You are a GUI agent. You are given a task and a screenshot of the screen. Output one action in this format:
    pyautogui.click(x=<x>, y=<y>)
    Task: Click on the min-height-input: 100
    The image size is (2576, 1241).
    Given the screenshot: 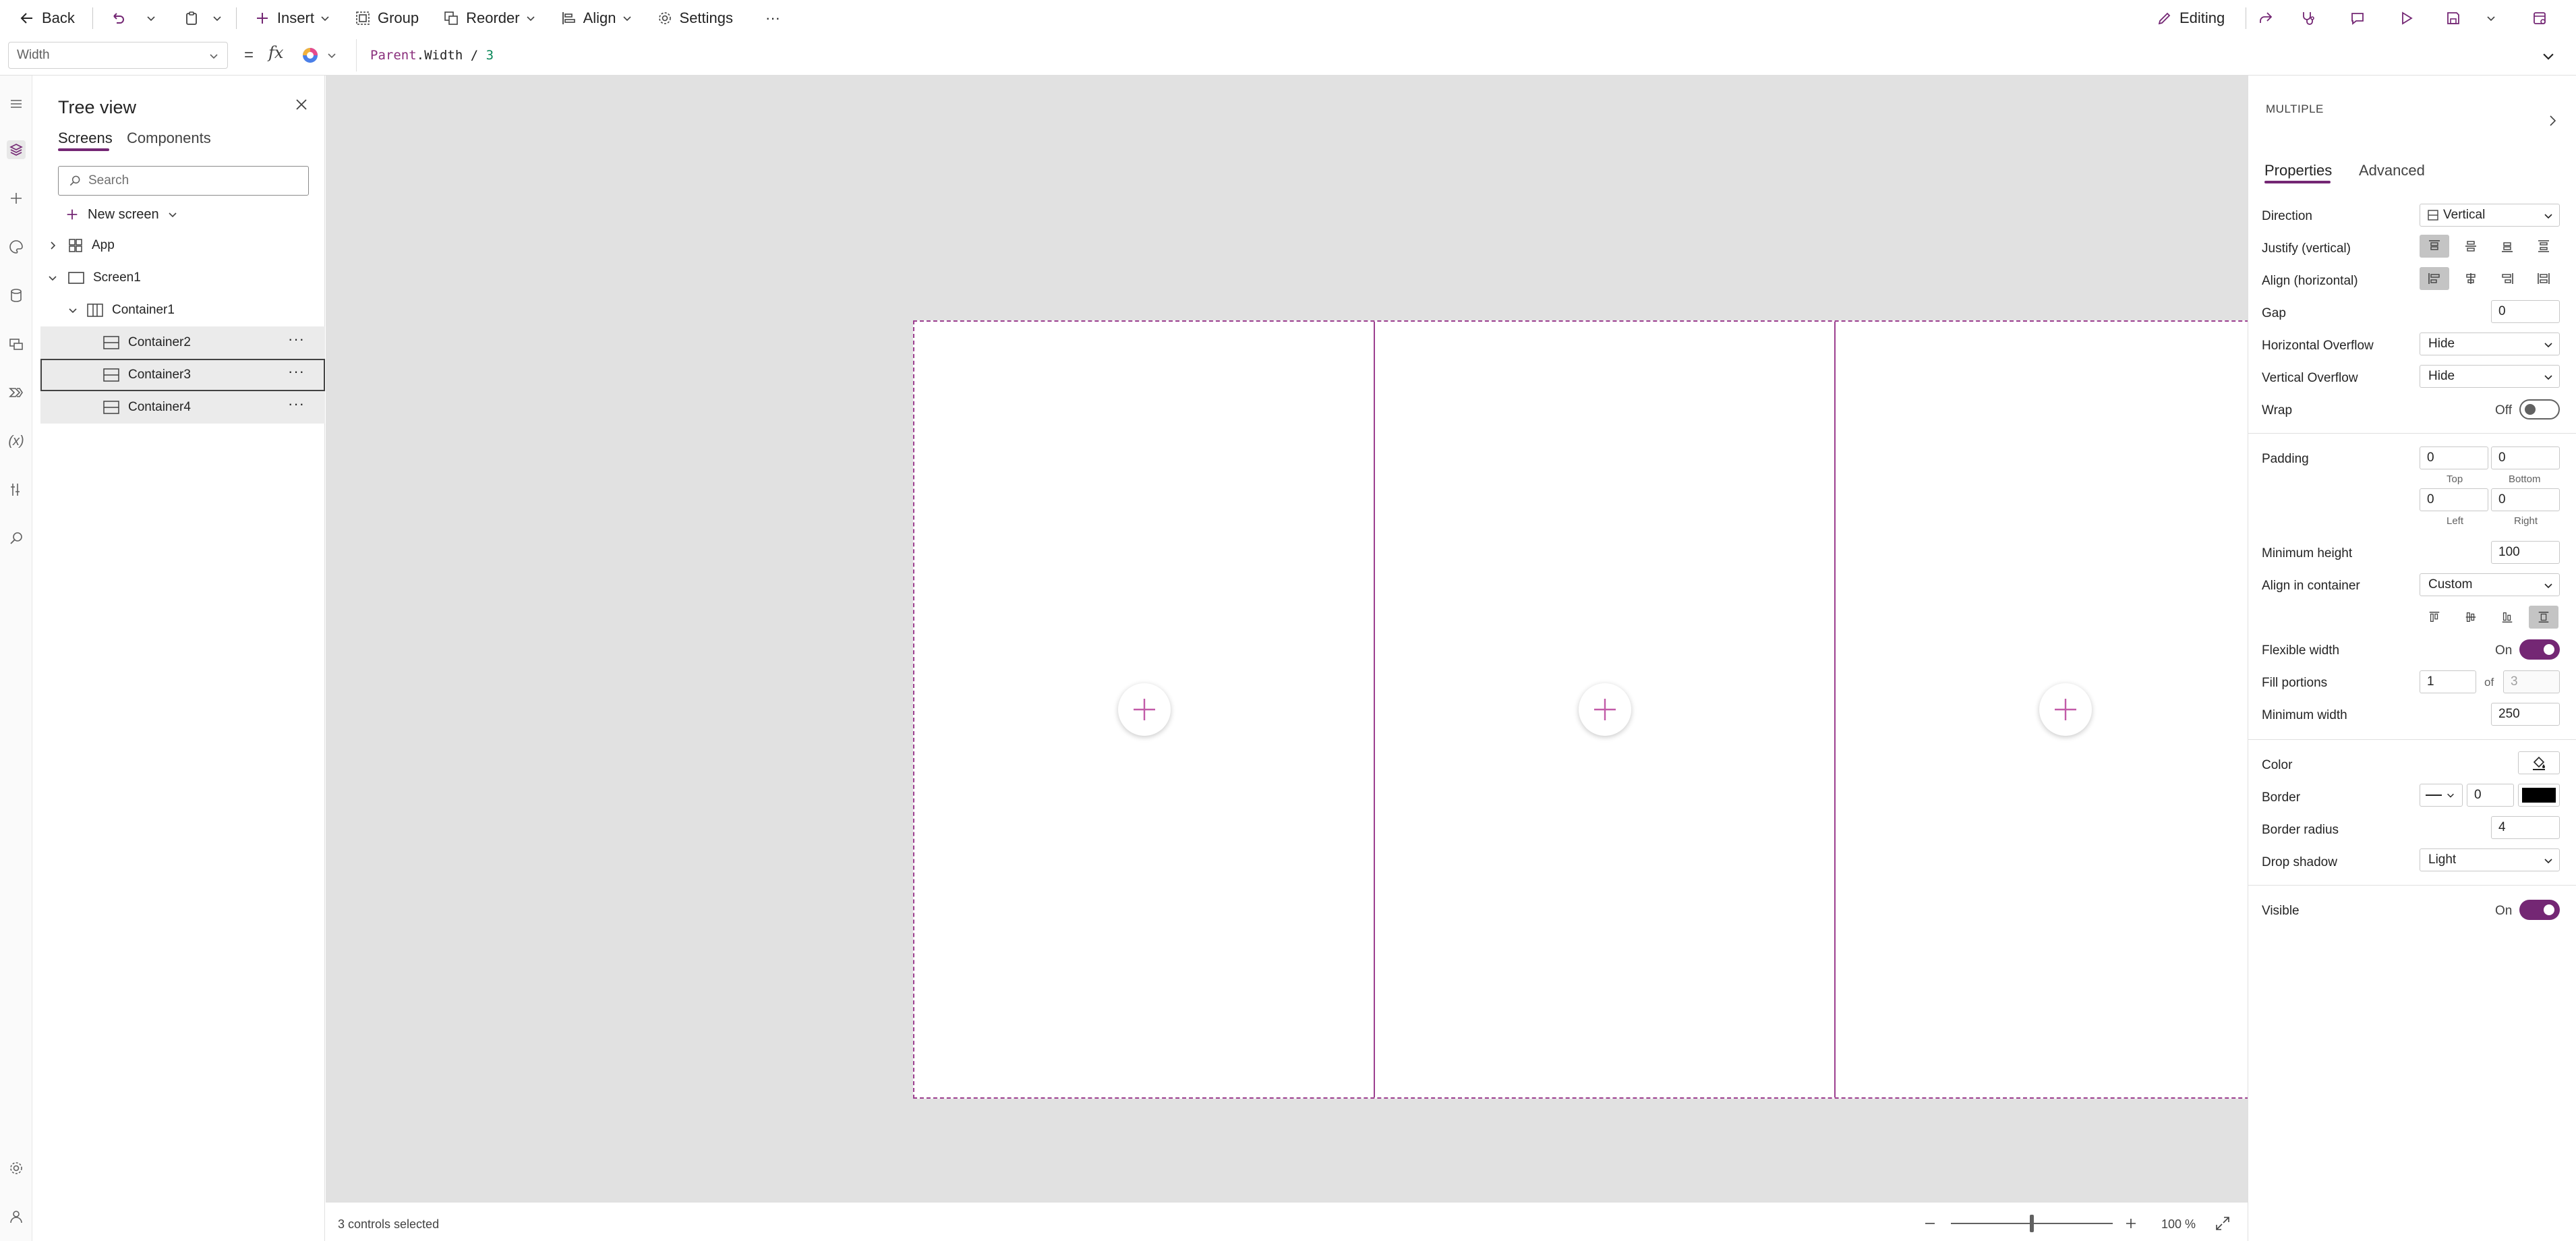 What is the action you would take?
    pyautogui.click(x=2525, y=552)
    